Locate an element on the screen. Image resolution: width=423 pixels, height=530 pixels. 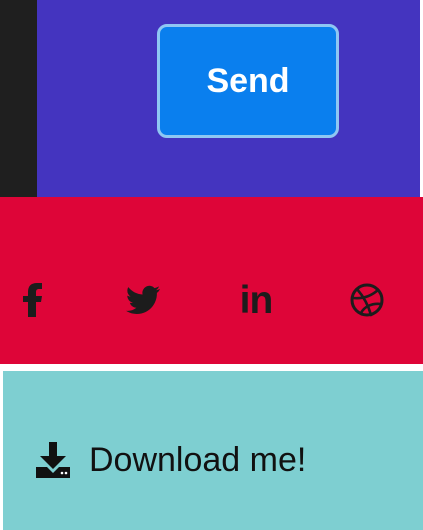
linkedin-link: in is located at coordinates (256, 300).